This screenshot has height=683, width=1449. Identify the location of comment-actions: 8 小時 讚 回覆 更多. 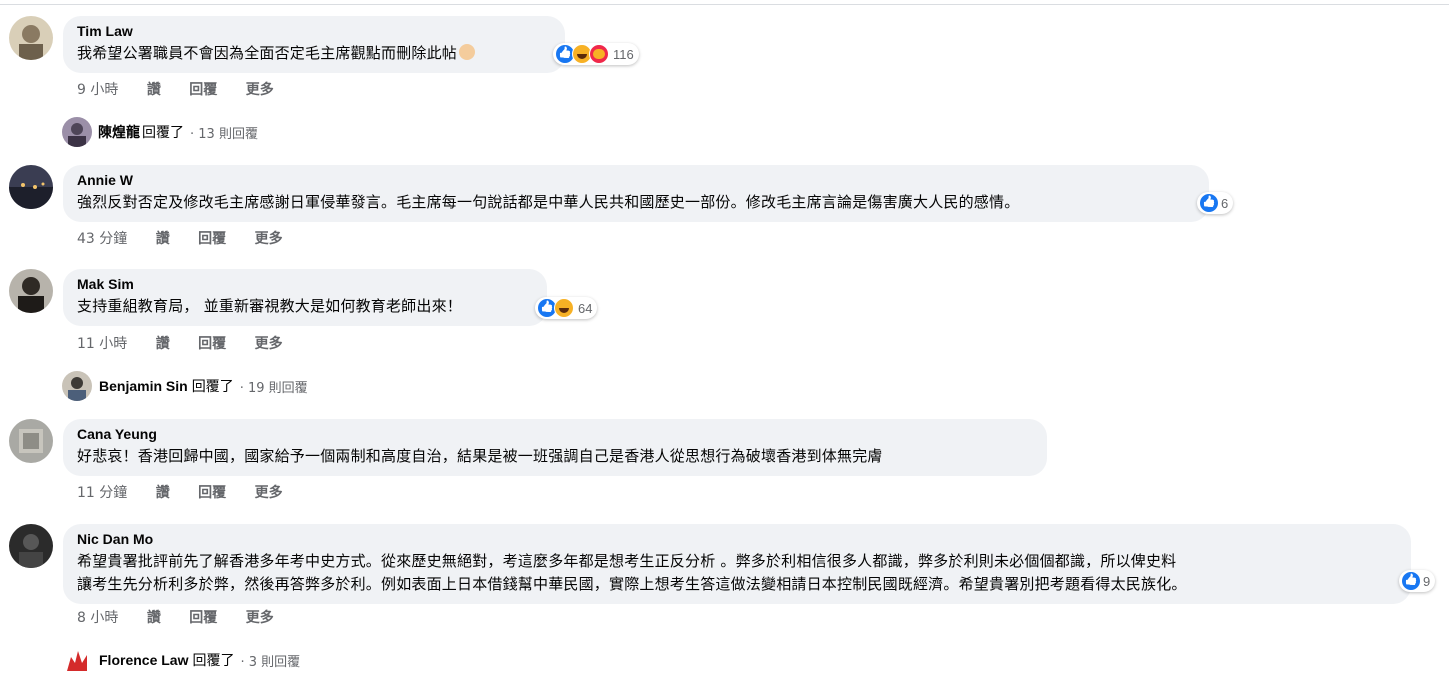
(187, 617).